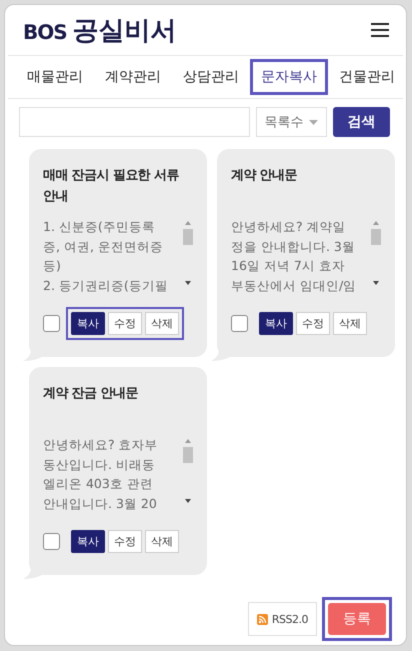  I want to click on menu-icon, so click(380, 30).